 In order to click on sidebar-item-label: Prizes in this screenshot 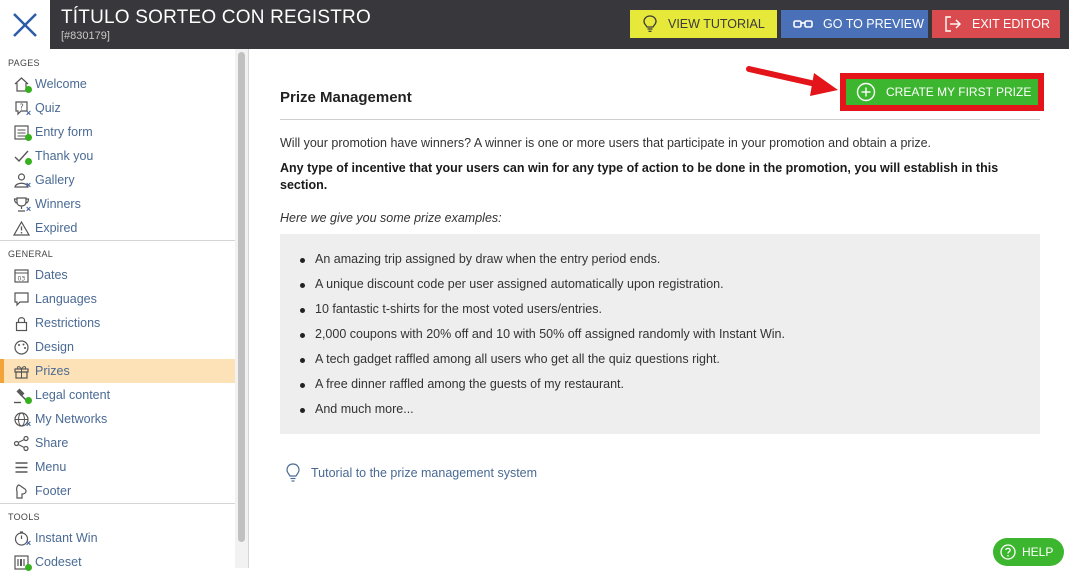, I will do `click(52, 371)`.